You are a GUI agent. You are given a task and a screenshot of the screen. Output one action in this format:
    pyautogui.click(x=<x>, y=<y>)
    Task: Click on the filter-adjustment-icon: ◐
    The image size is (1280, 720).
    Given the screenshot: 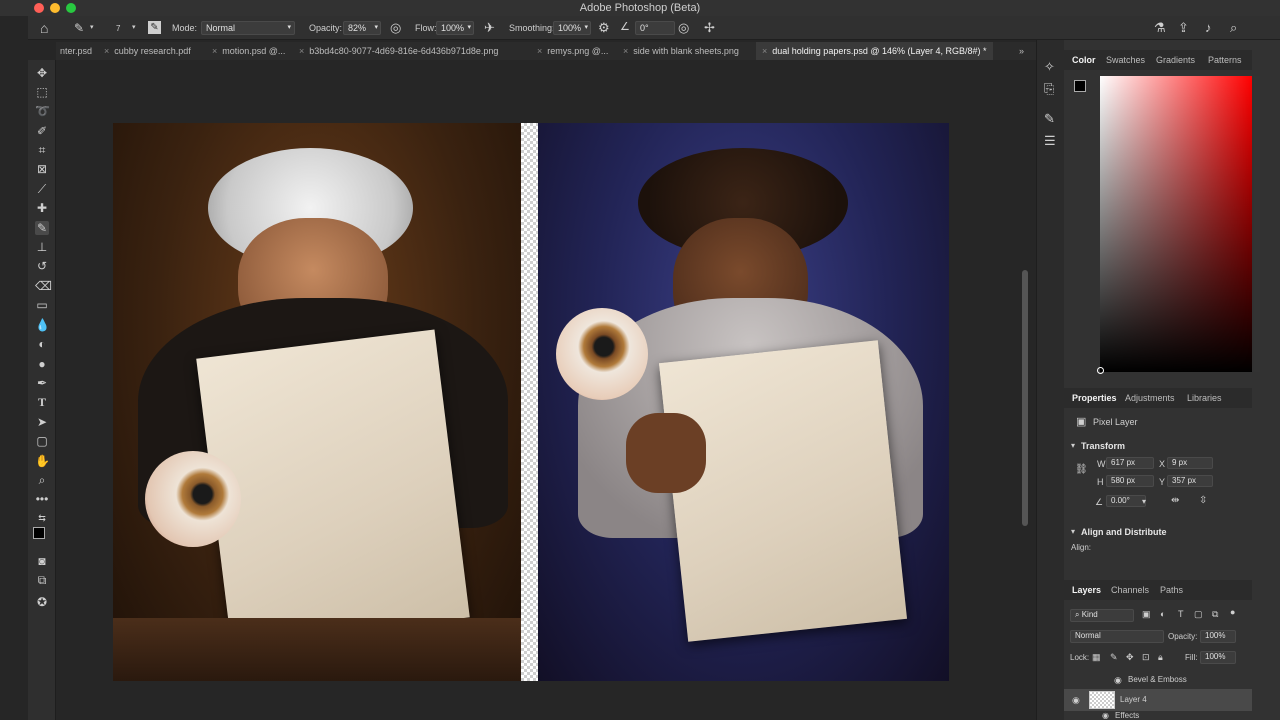 What is the action you would take?
    pyautogui.click(x=1162, y=614)
    